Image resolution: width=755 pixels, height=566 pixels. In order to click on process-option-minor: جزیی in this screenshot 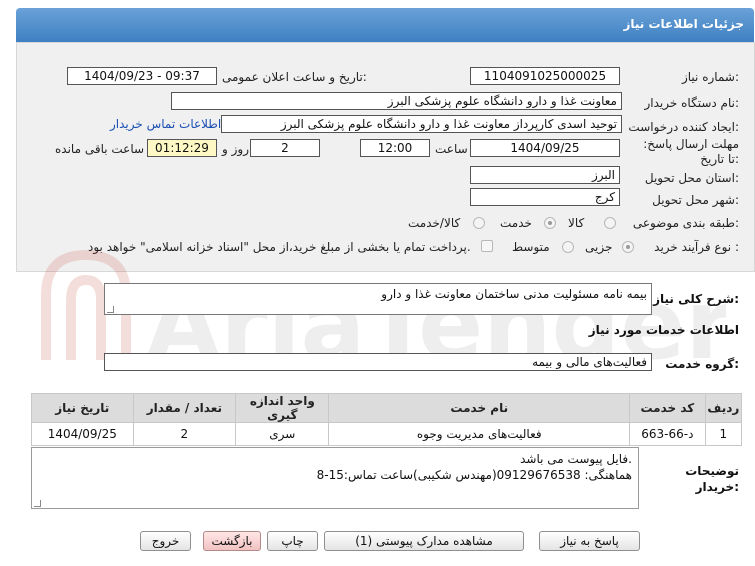, I will do `click(599, 247)`.